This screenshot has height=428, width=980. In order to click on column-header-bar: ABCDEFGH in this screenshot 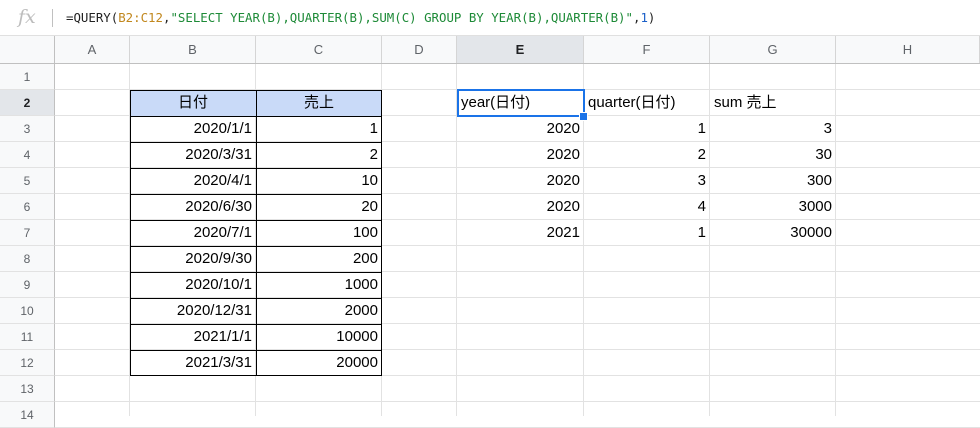, I will do `click(490, 50)`.